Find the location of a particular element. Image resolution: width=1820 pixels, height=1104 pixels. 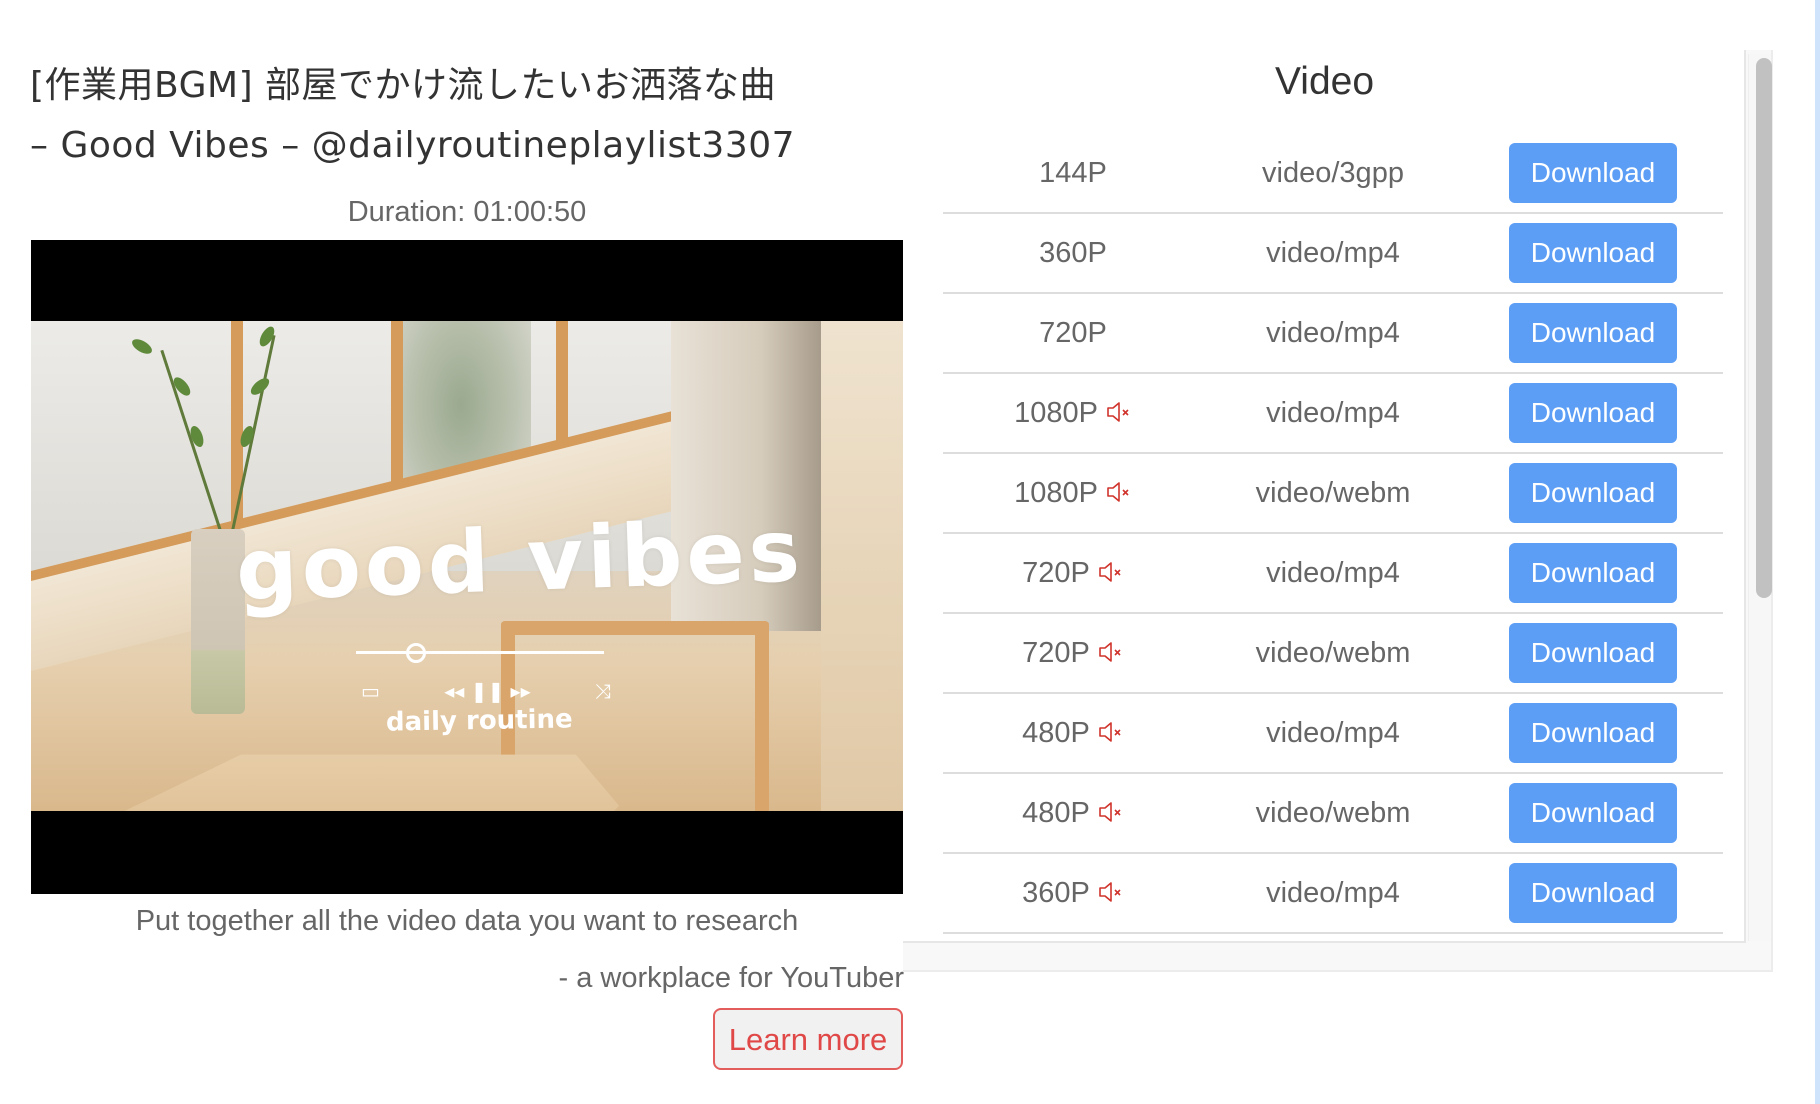

resolution-cell is located at coordinates (1073, 937).